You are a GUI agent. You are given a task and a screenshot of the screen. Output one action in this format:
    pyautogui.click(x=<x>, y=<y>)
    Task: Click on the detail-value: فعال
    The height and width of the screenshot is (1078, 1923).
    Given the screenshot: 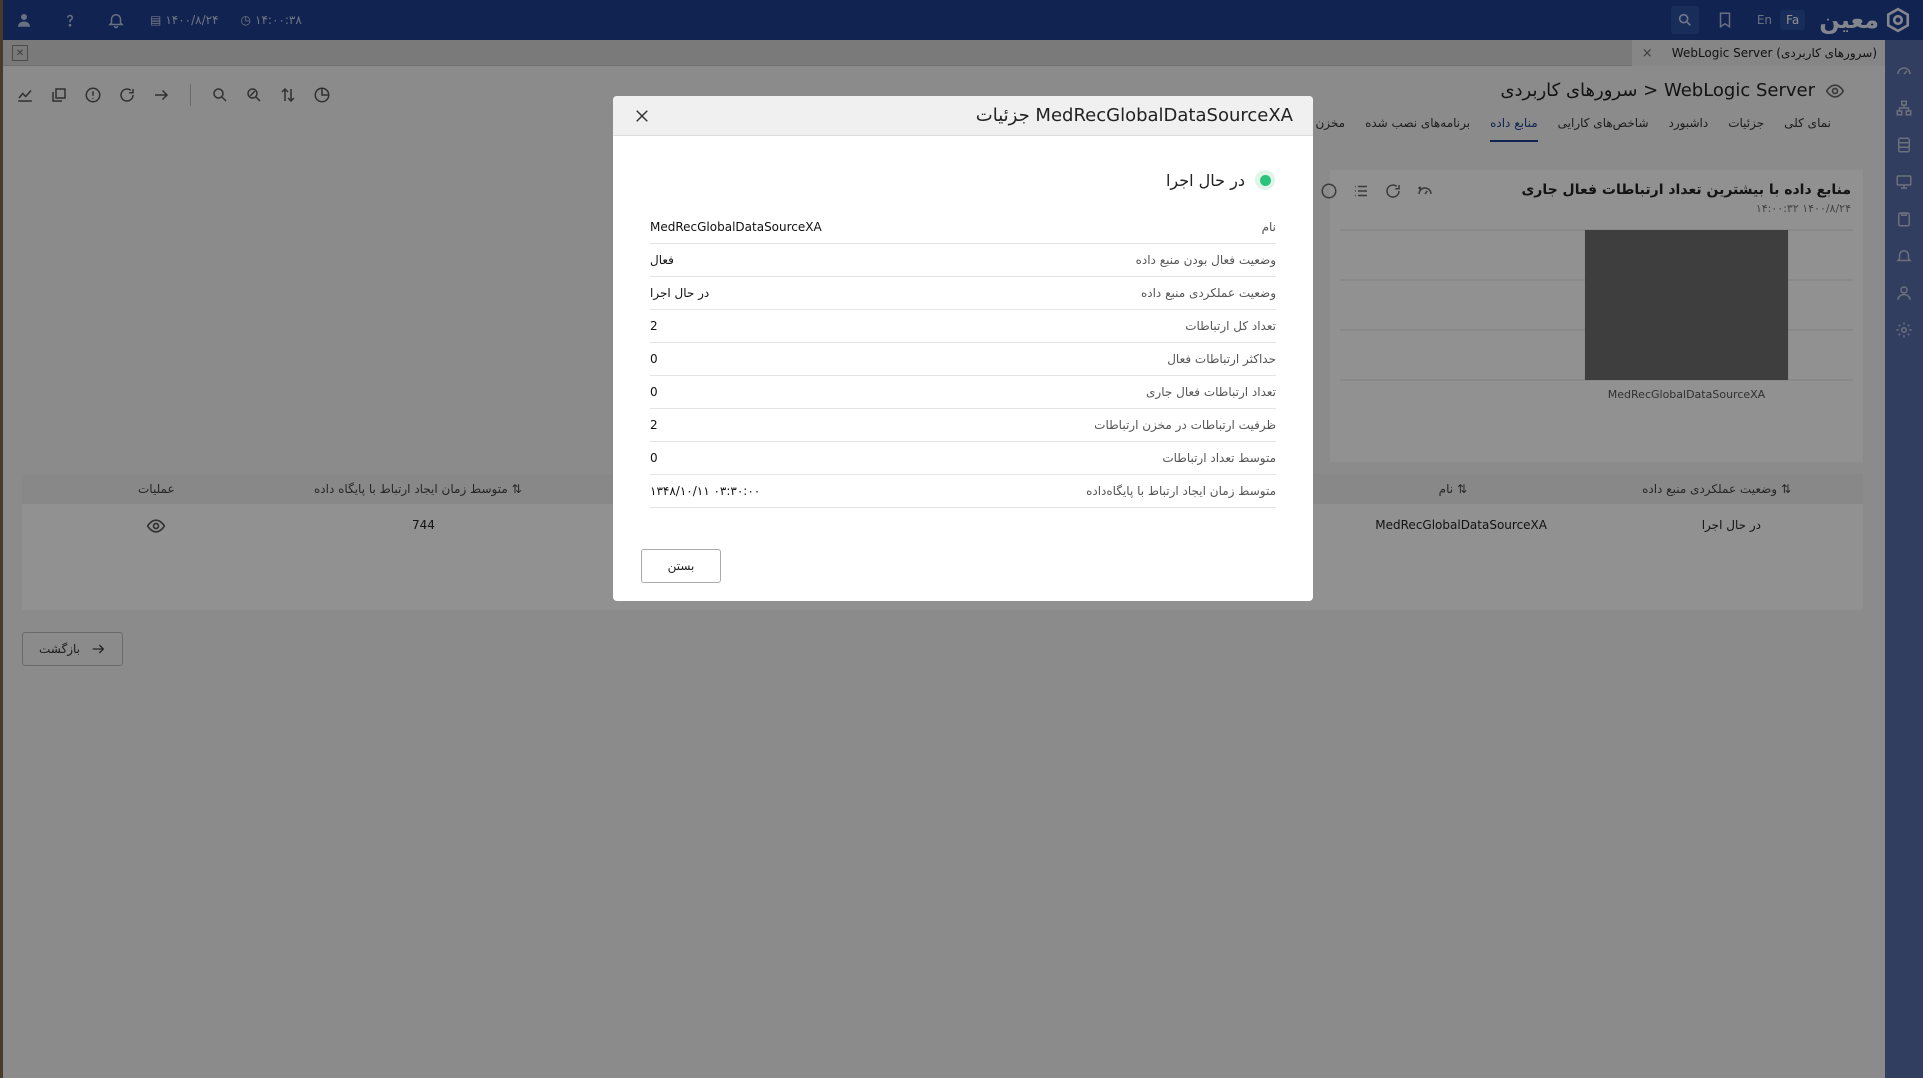 What is the action you would take?
    pyautogui.click(x=662, y=260)
    